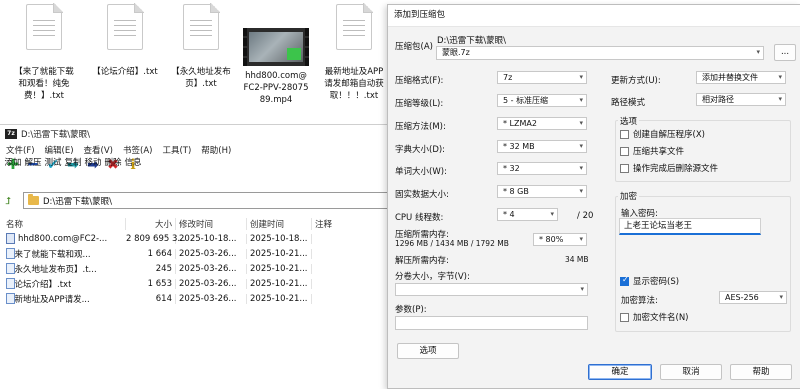 The image size is (800, 389). Describe the element at coordinates (201, 78) in the screenshot. I see `desktop-file-label: 【永久地址发布页】.txt` at that location.